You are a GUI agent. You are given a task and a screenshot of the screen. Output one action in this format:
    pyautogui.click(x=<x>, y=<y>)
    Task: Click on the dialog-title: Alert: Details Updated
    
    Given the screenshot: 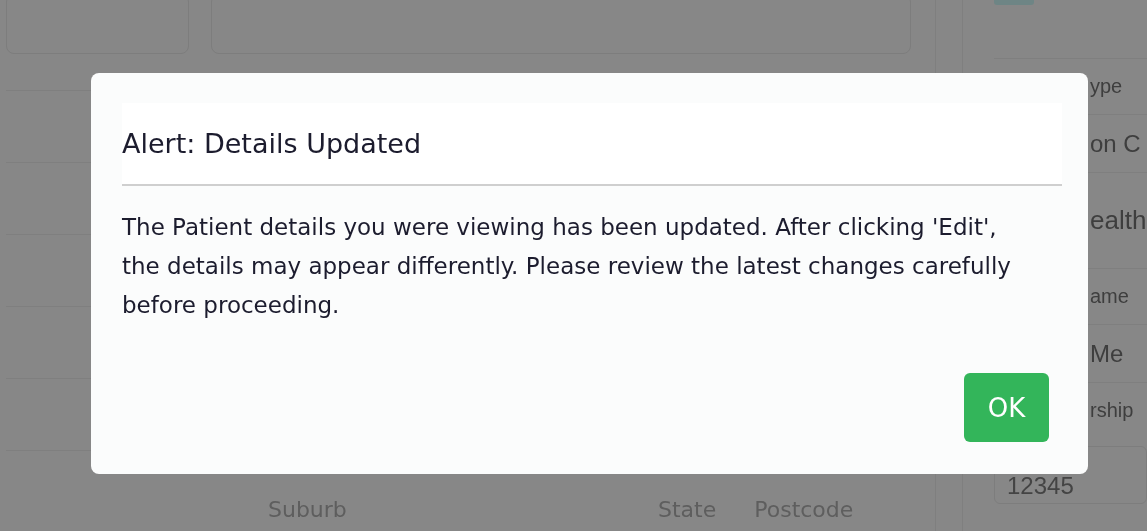 What is the action you would take?
    pyautogui.click(x=272, y=143)
    